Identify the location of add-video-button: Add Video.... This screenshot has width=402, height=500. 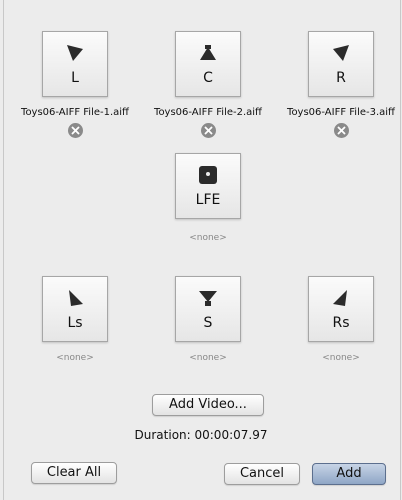
(208, 405).